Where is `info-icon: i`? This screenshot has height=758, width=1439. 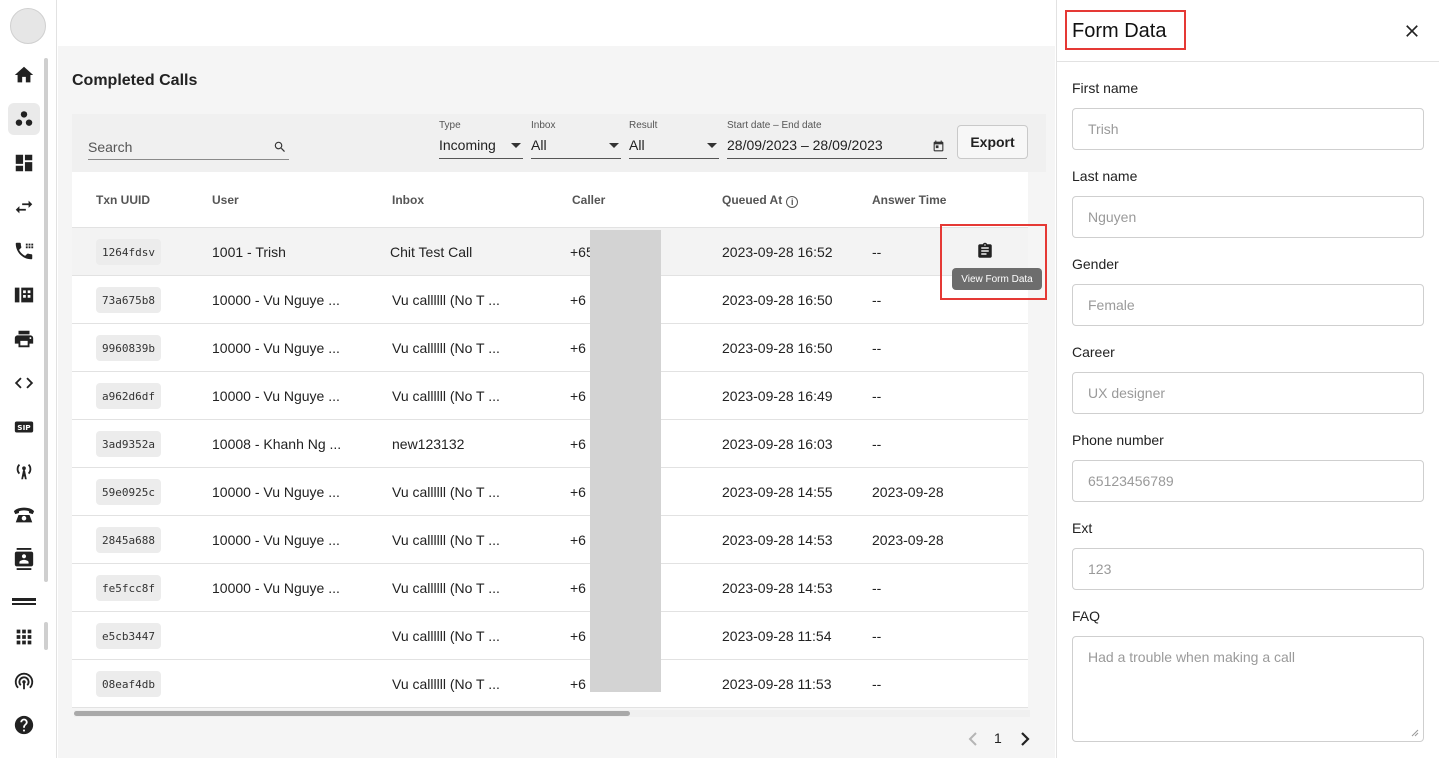
info-icon: i is located at coordinates (792, 202).